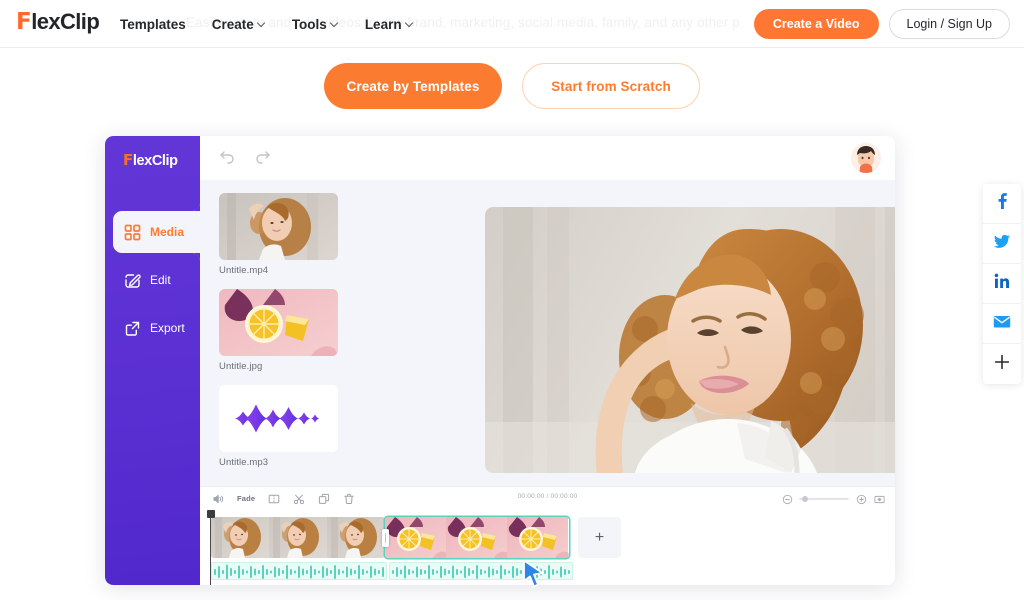 The height and width of the screenshot is (600, 1024). I want to click on sidebar-item-label: Edit, so click(160, 280).